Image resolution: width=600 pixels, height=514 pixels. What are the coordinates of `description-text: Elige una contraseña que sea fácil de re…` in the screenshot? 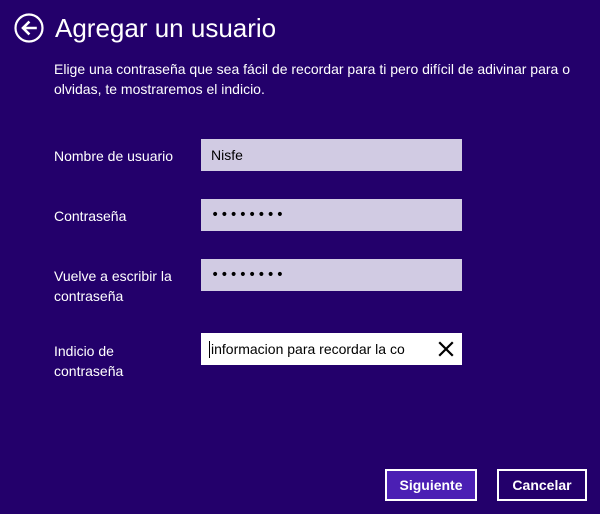 It's located at (327, 79).